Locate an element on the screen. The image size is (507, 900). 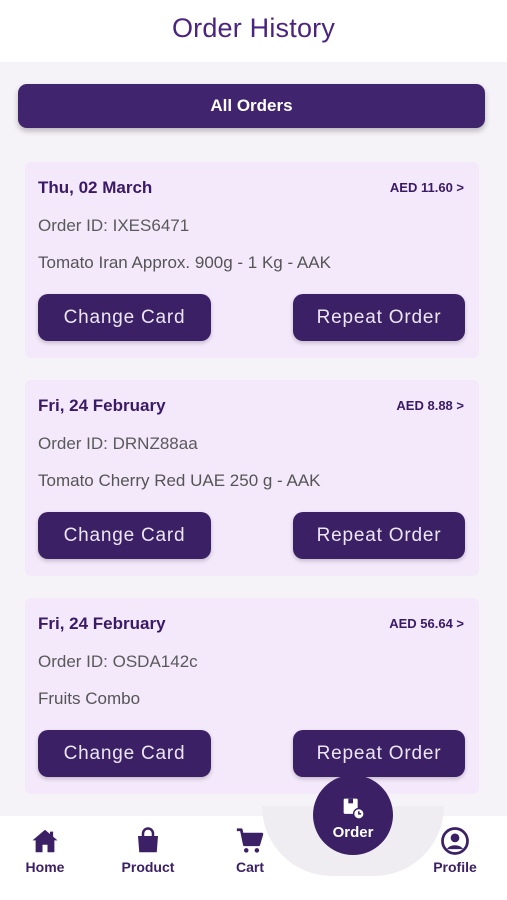
nav-item-cart: Cart is located at coordinates (250, 850).